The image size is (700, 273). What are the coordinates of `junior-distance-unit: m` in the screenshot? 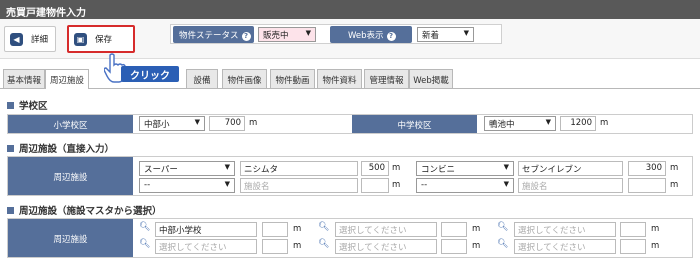 It's located at (604, 123).